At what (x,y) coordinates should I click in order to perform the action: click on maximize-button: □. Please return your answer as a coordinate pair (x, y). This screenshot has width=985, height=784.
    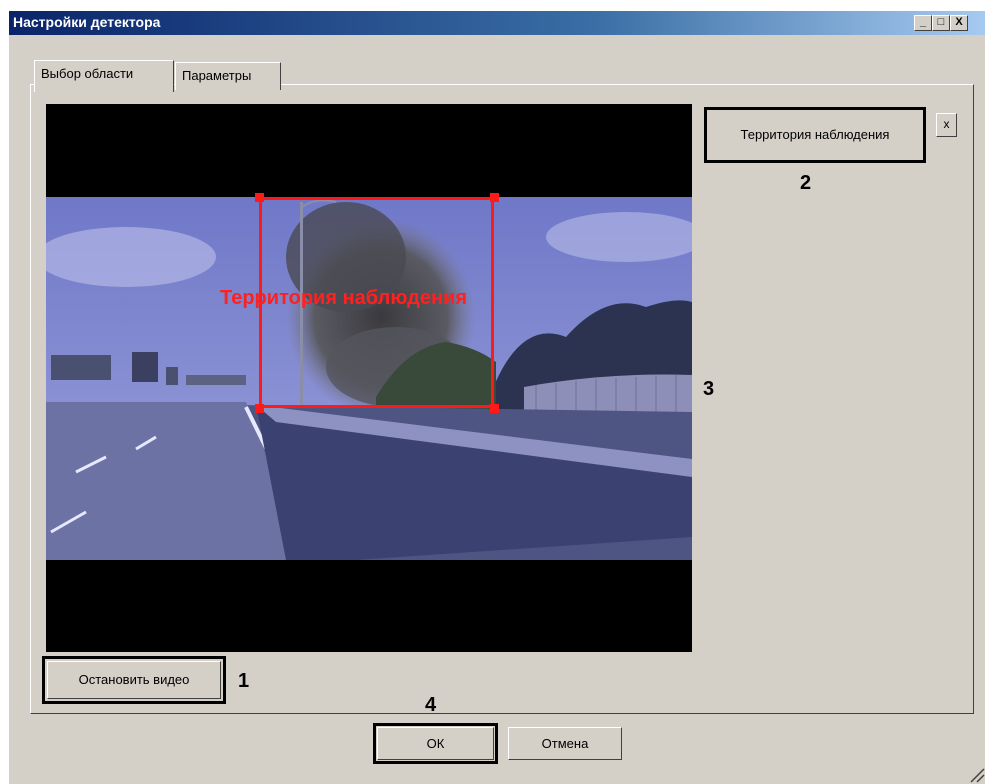
    Looking at the image, I should click on (941, 23).